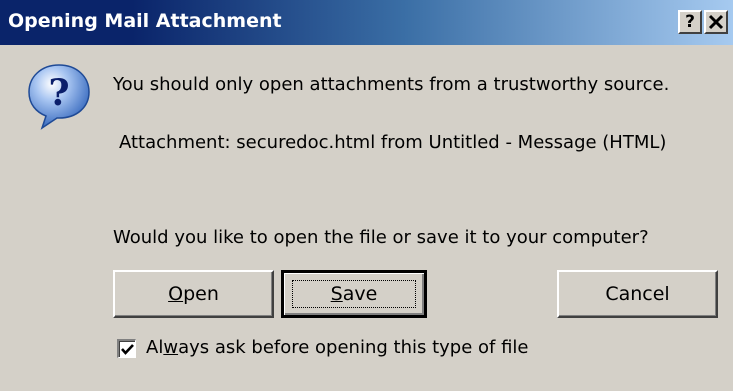 This screenshot has width=735, height=391. I want to click on close-icon, so click(716, 25).